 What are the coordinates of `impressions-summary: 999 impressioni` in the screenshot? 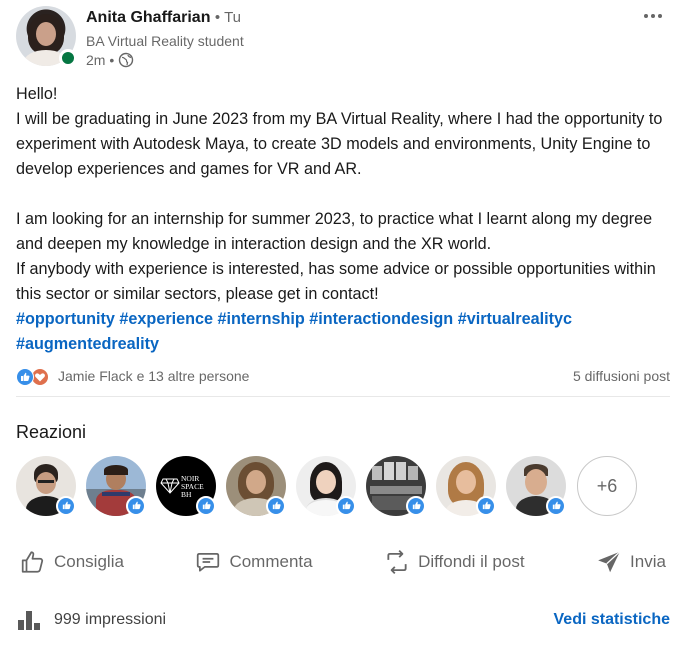 It's located at (91, 620).